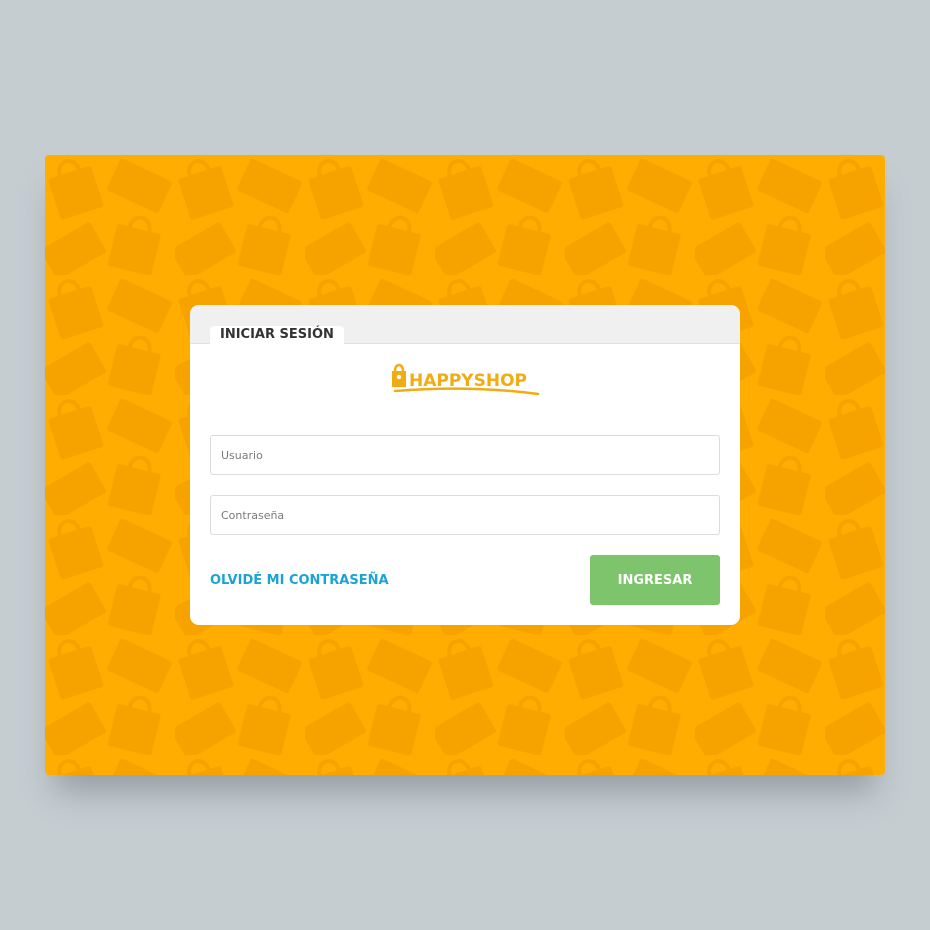  Describe the element at coordinates (655, 580) in the screenshot. I see `login-button: INGRESAR` at that location.